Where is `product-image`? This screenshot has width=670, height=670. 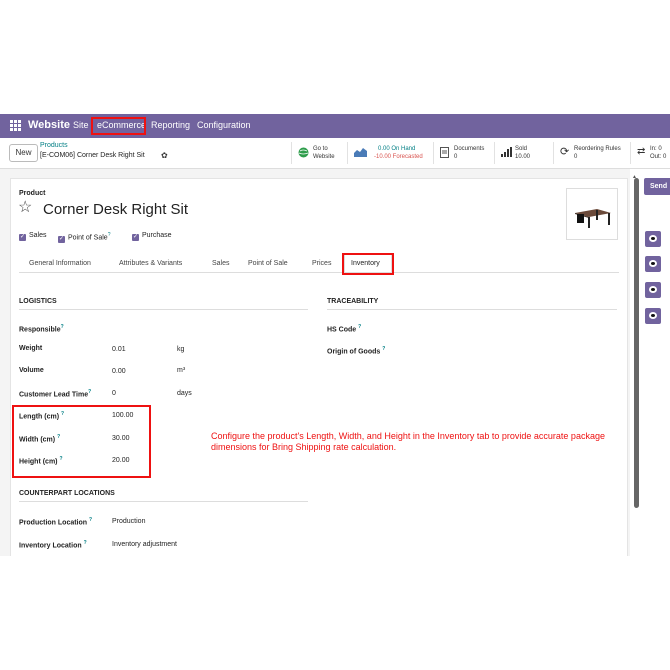
product-image is located at coordinates (592, 214).